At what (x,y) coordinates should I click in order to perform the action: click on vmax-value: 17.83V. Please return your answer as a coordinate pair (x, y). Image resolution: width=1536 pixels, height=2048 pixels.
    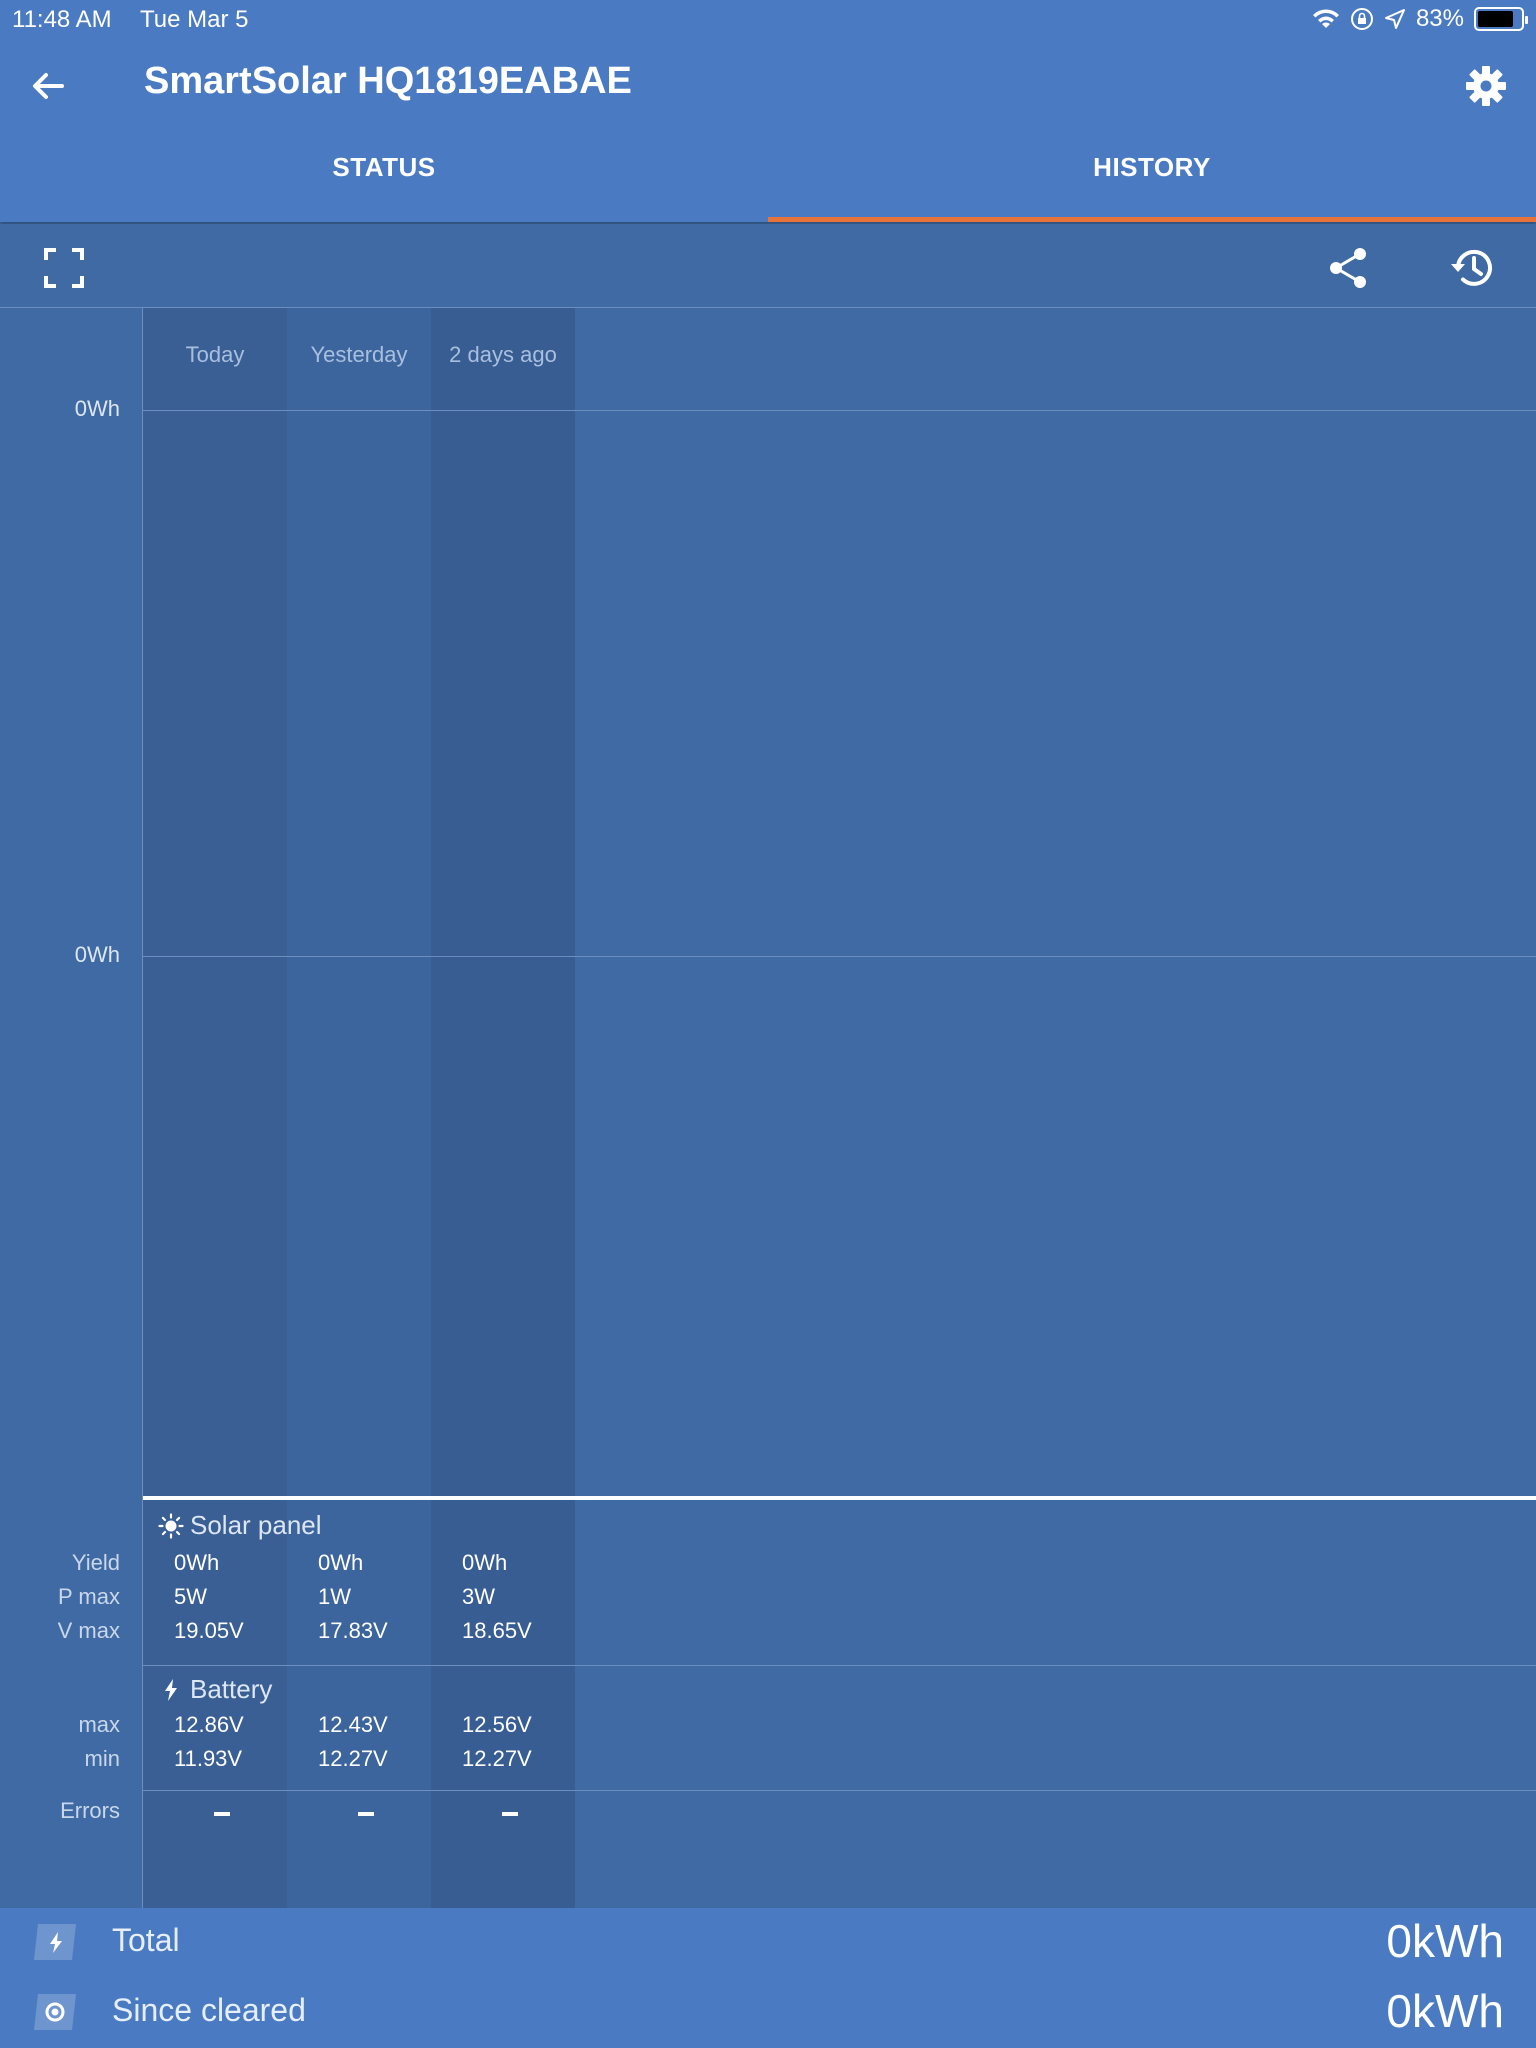
    Looking at the image, I should click on (353, 1630).